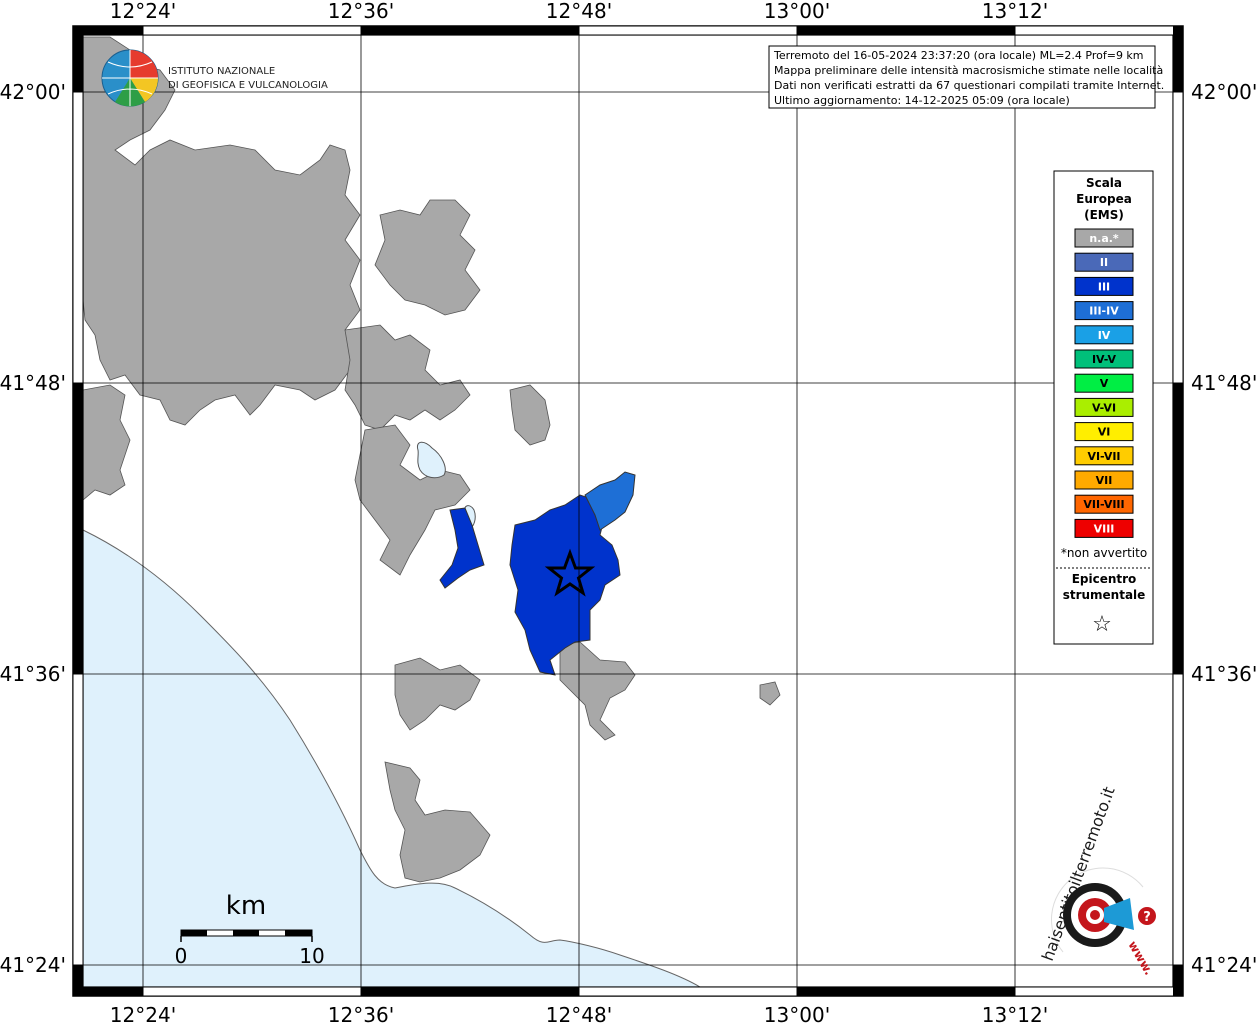 The width and height of the screenshot is (1256, 1024). I want to click on legend-epicenter-title-line1: Epicentro, so click(1104, 579).